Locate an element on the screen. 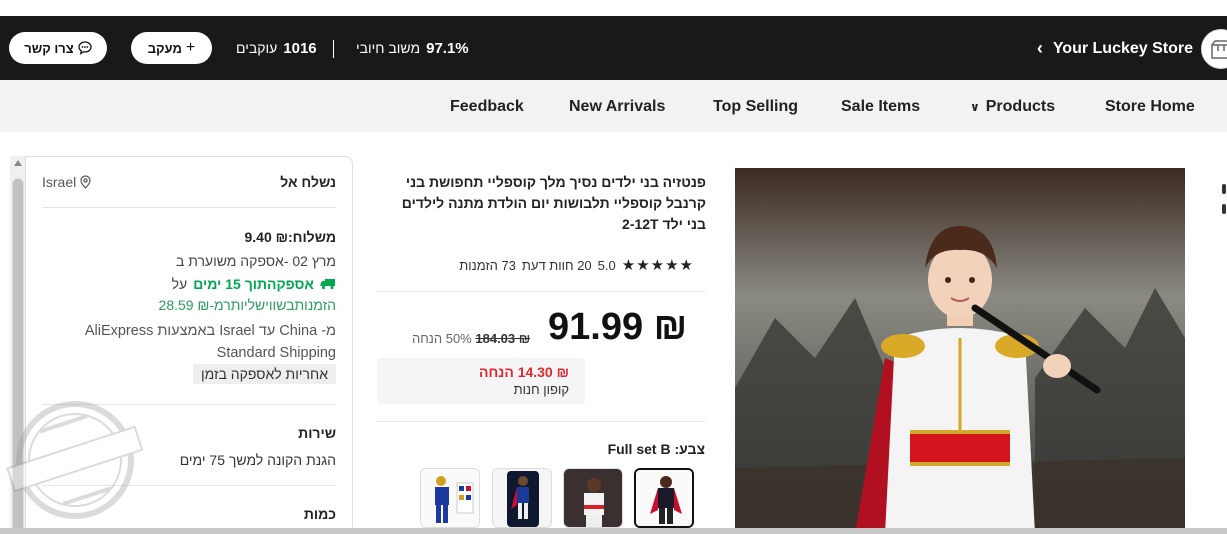  location-pin-icon is located at coordinates (85, 182).